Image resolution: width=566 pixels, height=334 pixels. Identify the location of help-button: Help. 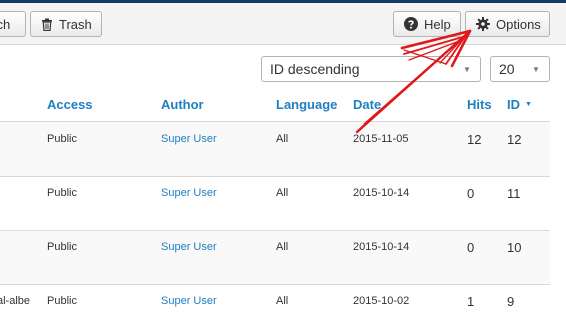
(427, 24).